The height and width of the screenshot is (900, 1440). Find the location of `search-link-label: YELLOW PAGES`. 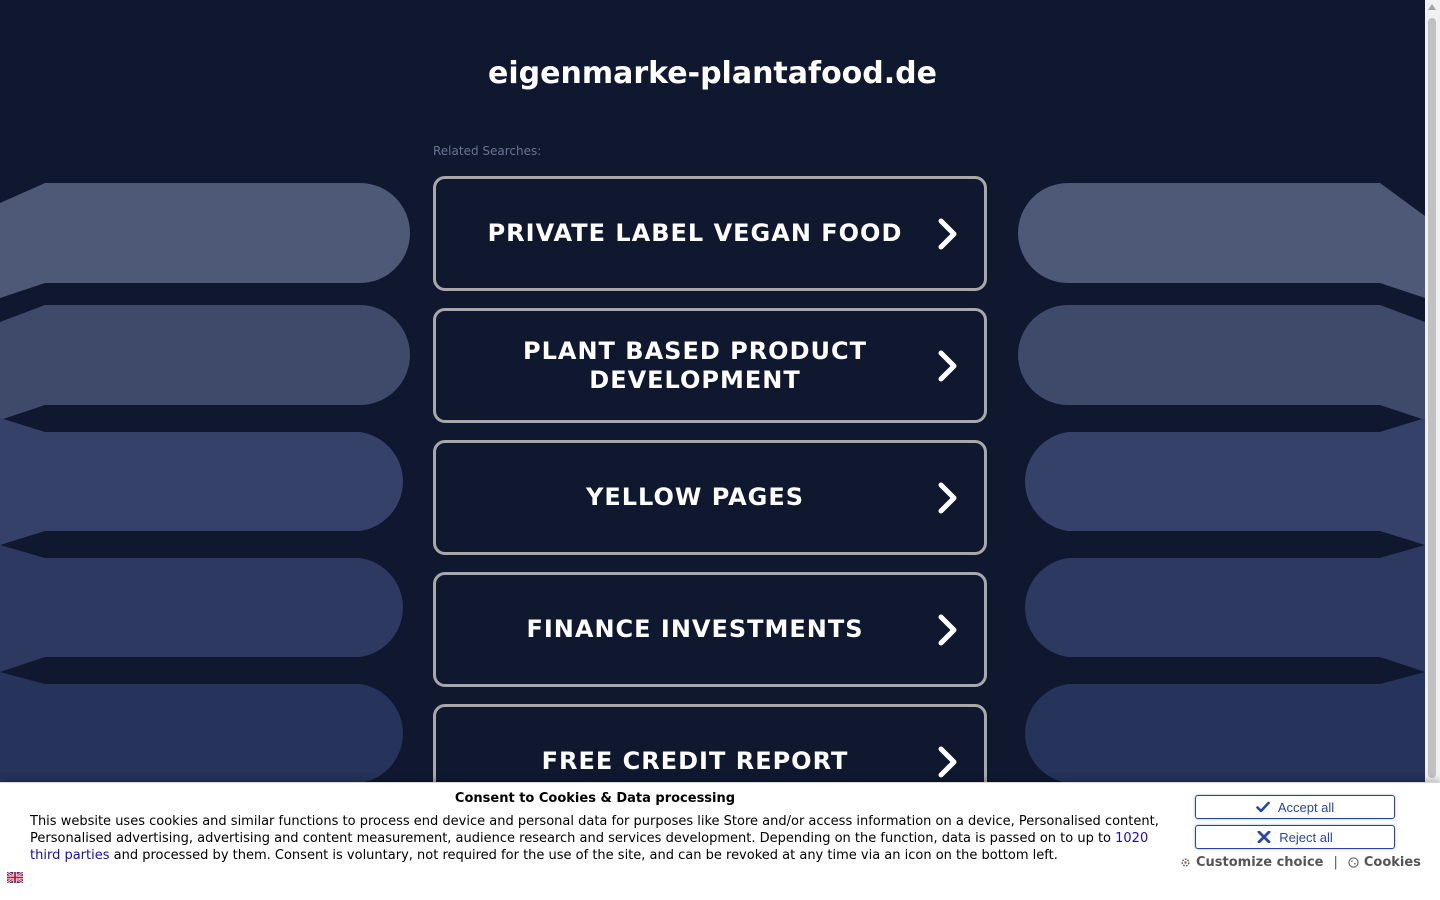

search-link-label: YELLOW PAGES is located at coordinates (695, 497).